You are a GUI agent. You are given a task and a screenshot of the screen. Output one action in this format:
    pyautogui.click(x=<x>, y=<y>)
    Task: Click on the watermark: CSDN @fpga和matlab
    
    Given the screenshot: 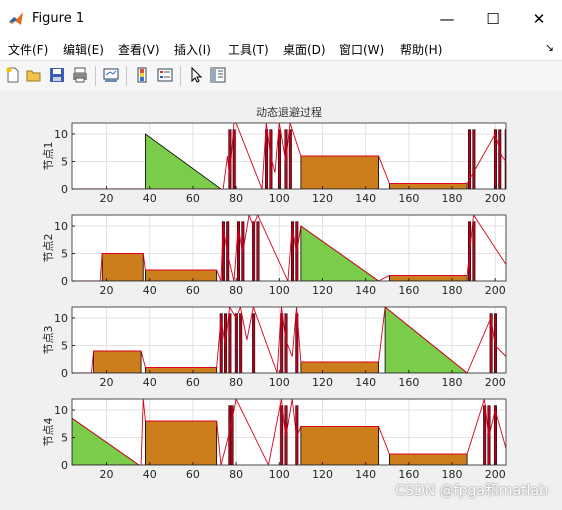 What is the action you would take?
    pyautogui.click(x=471, y=491)
    